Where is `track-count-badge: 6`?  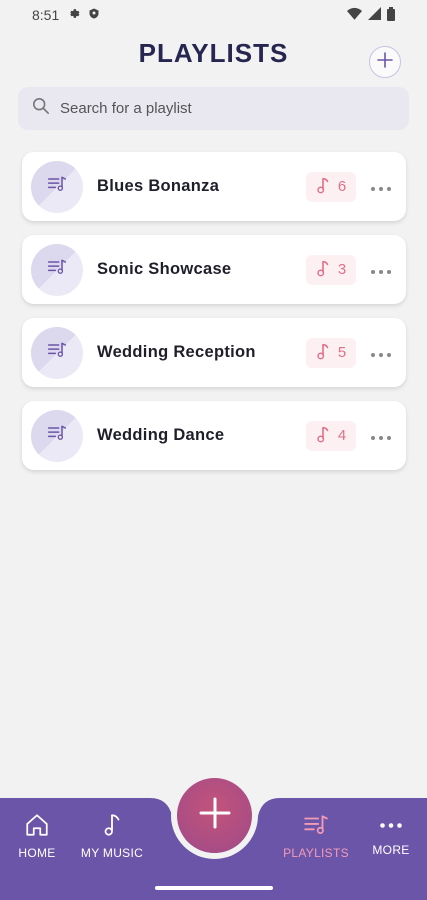 track-count-badge: 6 is located at coordinates (331, 186).